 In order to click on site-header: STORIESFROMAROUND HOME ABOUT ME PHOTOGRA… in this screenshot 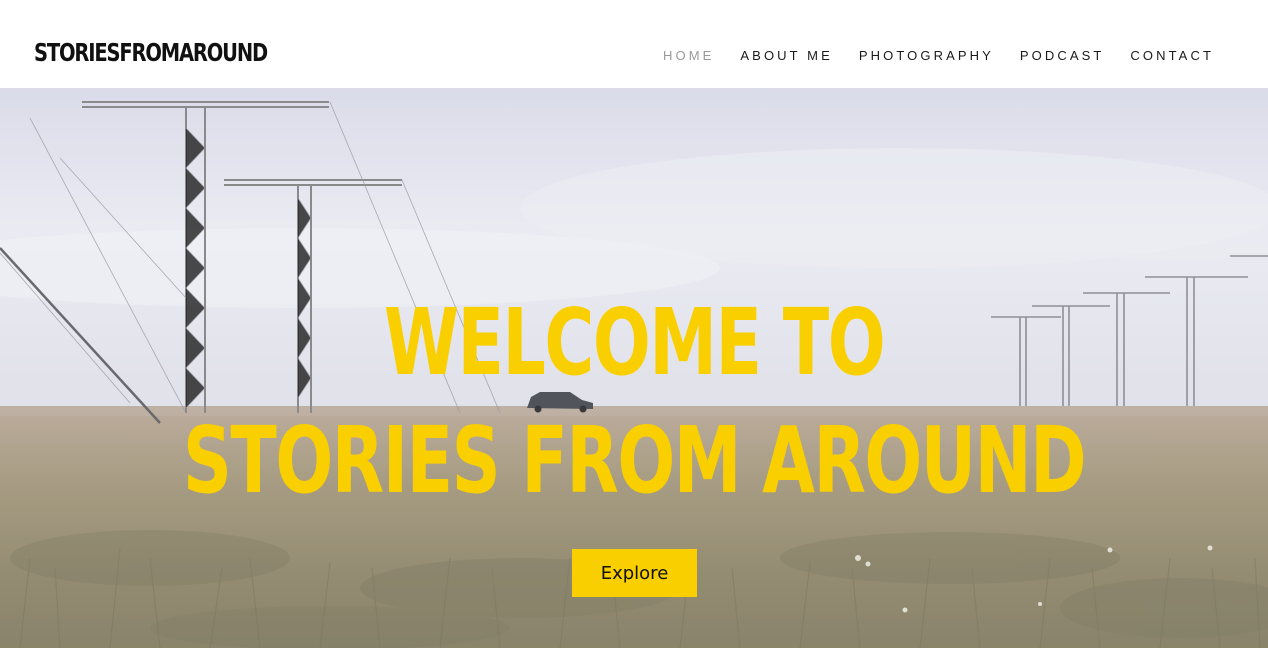, I will do `click(634, 44)`.